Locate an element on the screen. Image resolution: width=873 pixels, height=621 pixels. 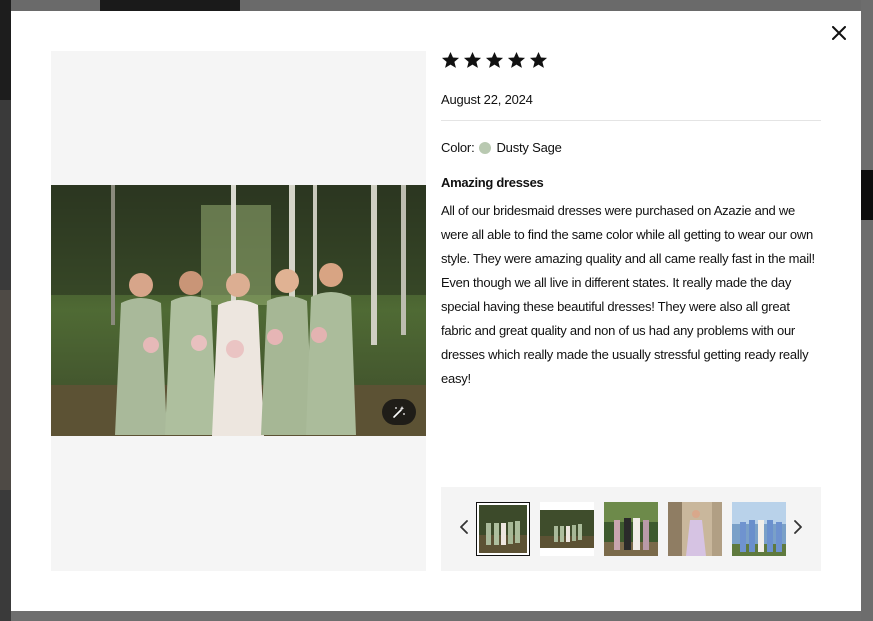
color-name: Dusty Sage is located at coordinates (529, 147).